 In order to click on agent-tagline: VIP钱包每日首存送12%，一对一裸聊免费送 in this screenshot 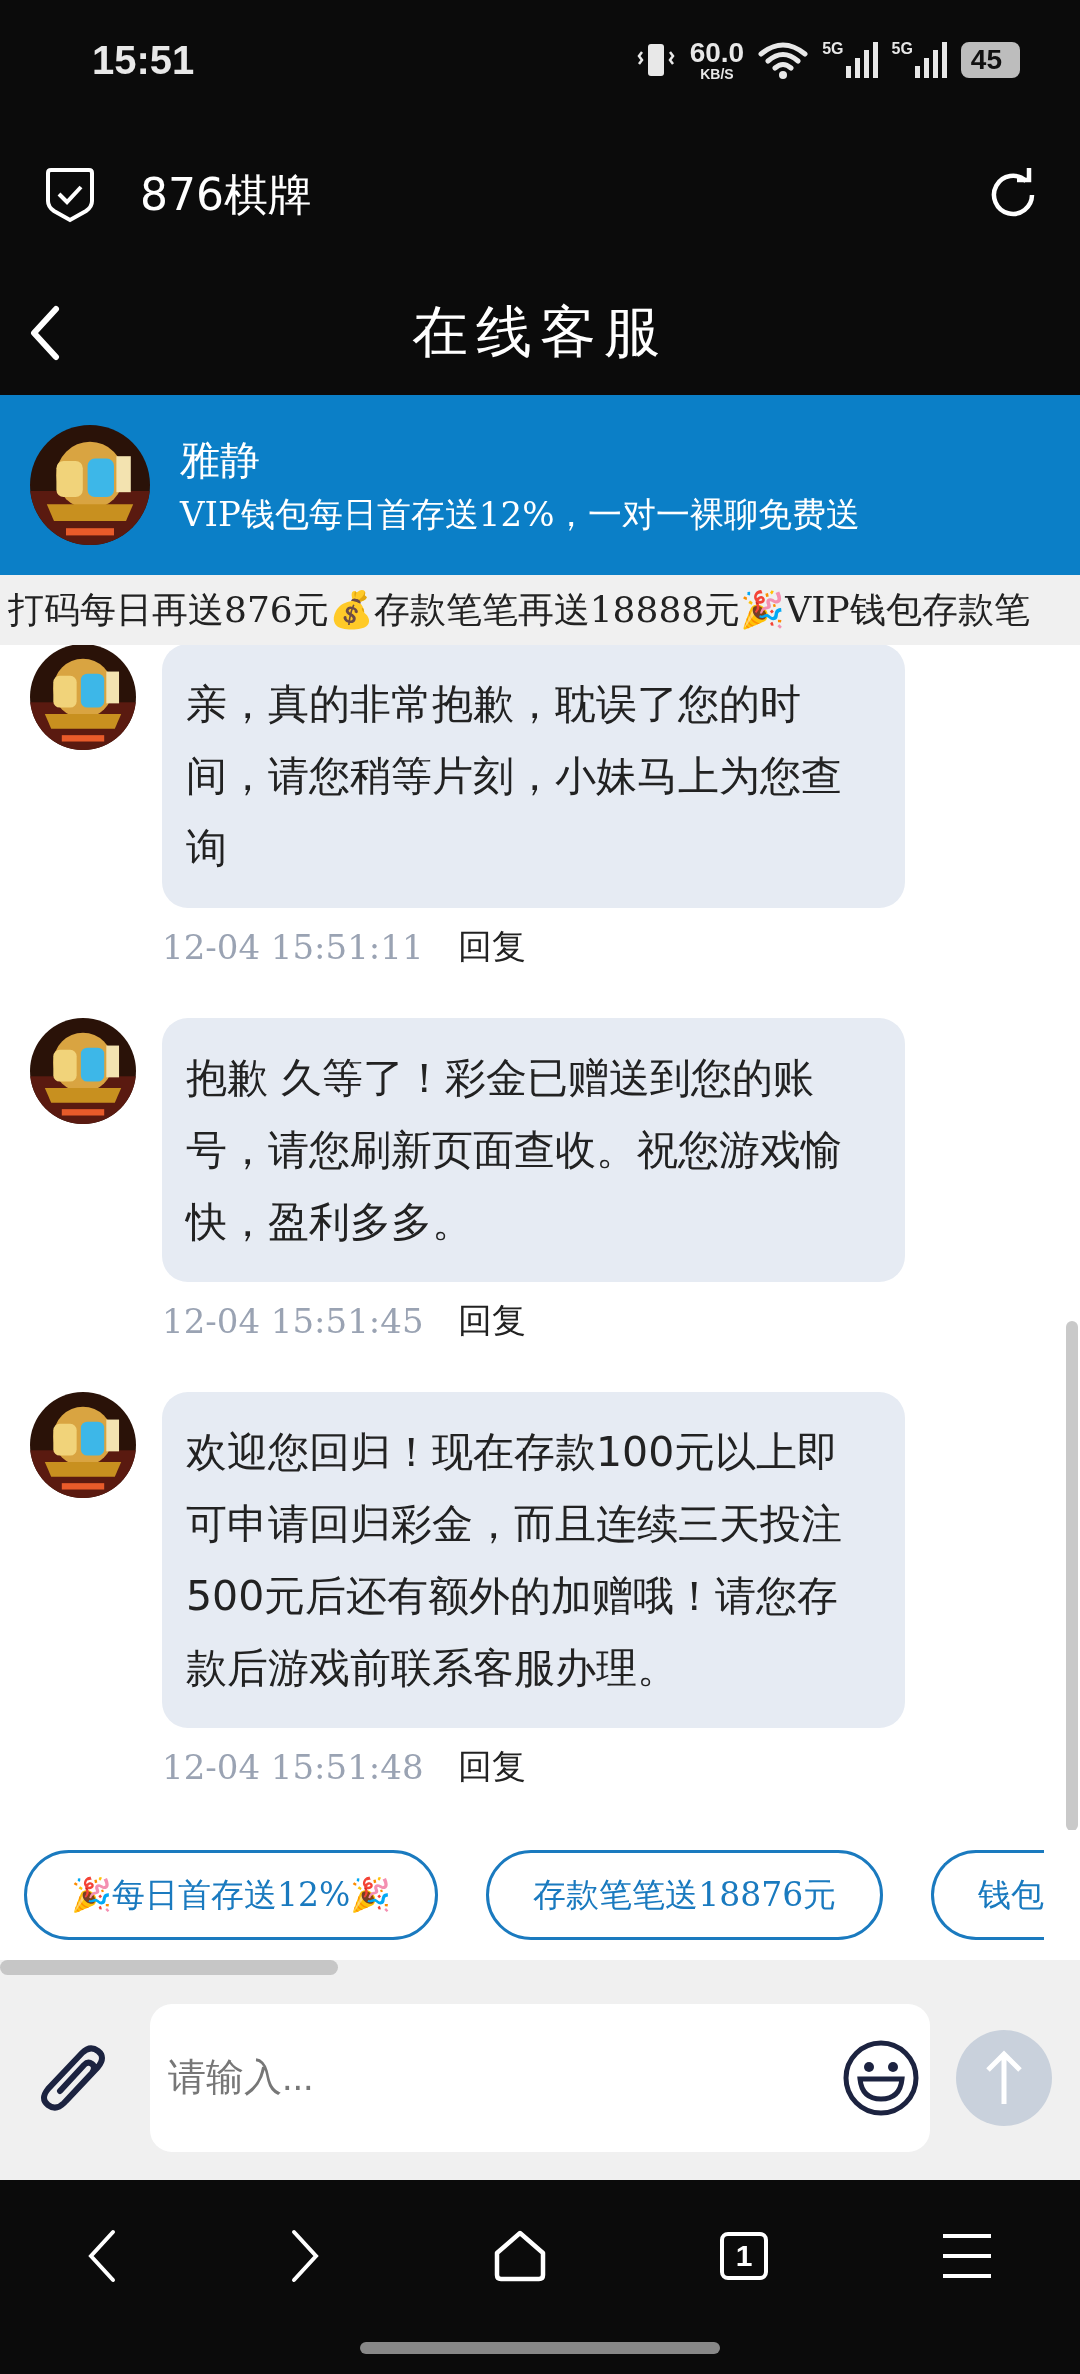, I will do `click(520, 514)`.